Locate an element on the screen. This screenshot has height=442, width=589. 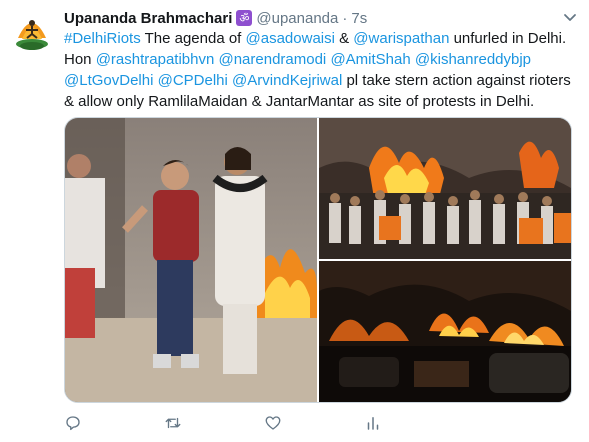
media-image-night-blaze is located at coordinates (445, 331).